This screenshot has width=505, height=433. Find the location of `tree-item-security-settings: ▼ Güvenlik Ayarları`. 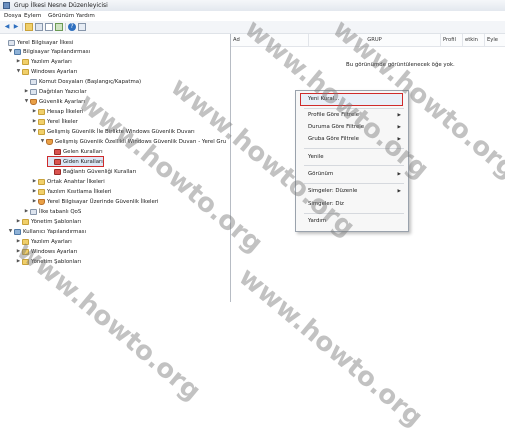

tree-item-security-settings: ▼ Güvenlik Ayarları is located at coordinates (54, 101).